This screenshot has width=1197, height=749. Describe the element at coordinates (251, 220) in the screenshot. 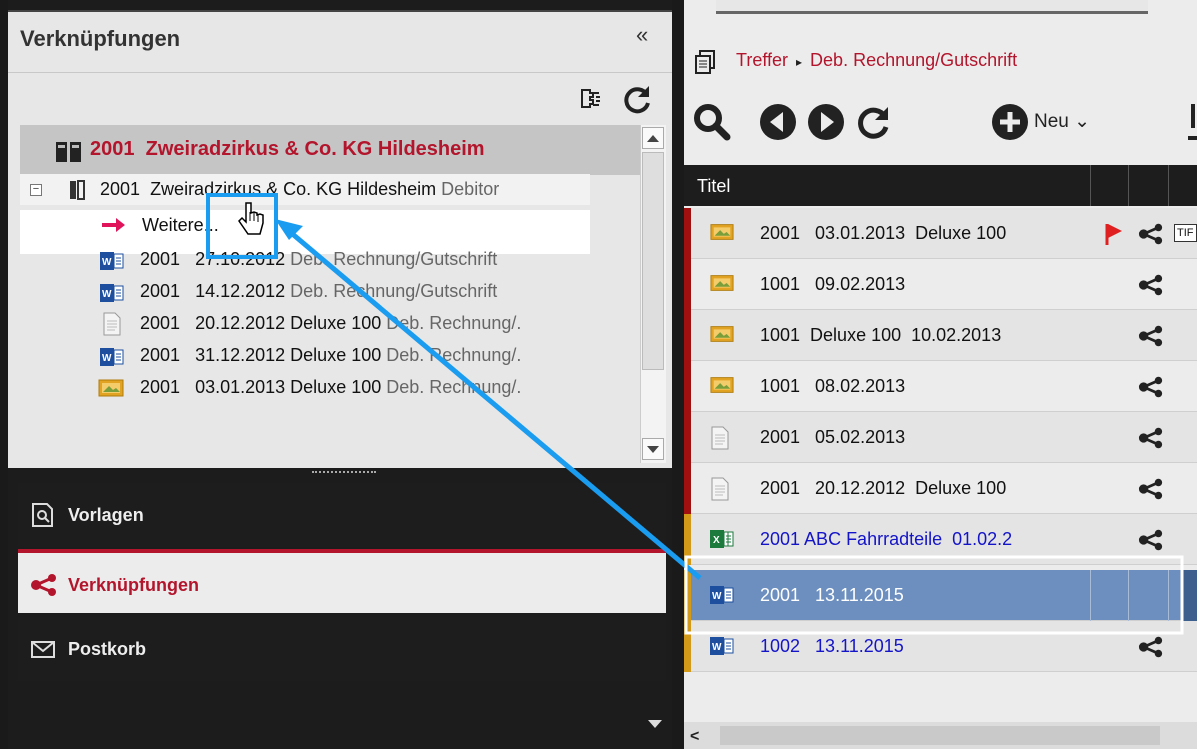

I see `hand-cursor-icon` at that location.